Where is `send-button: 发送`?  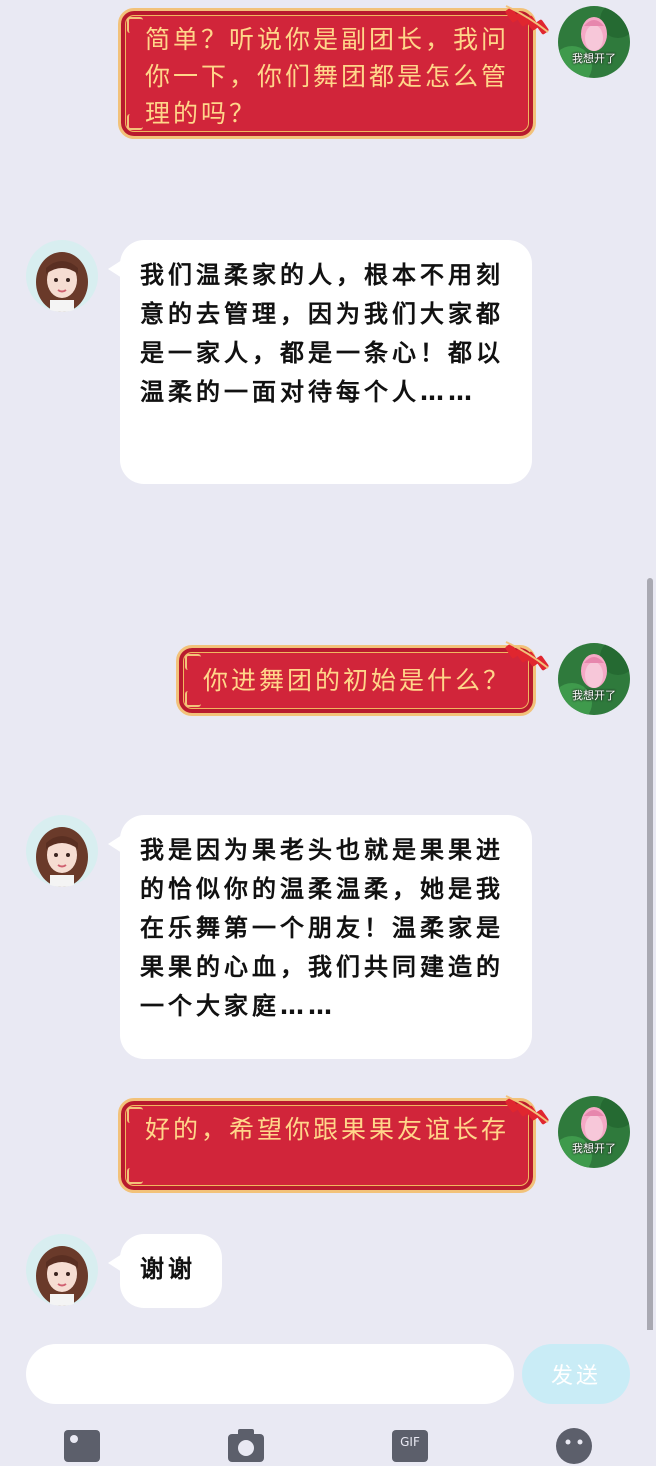 send-button: 发送 is located at coordinates (576, 1374).